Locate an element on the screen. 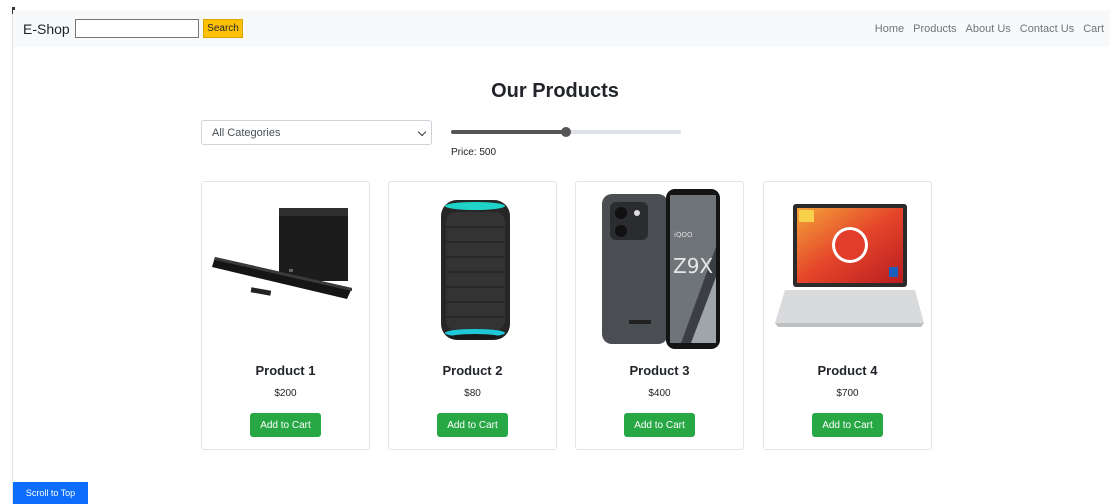  price-slider-fill is located at coordinates (508, 132).